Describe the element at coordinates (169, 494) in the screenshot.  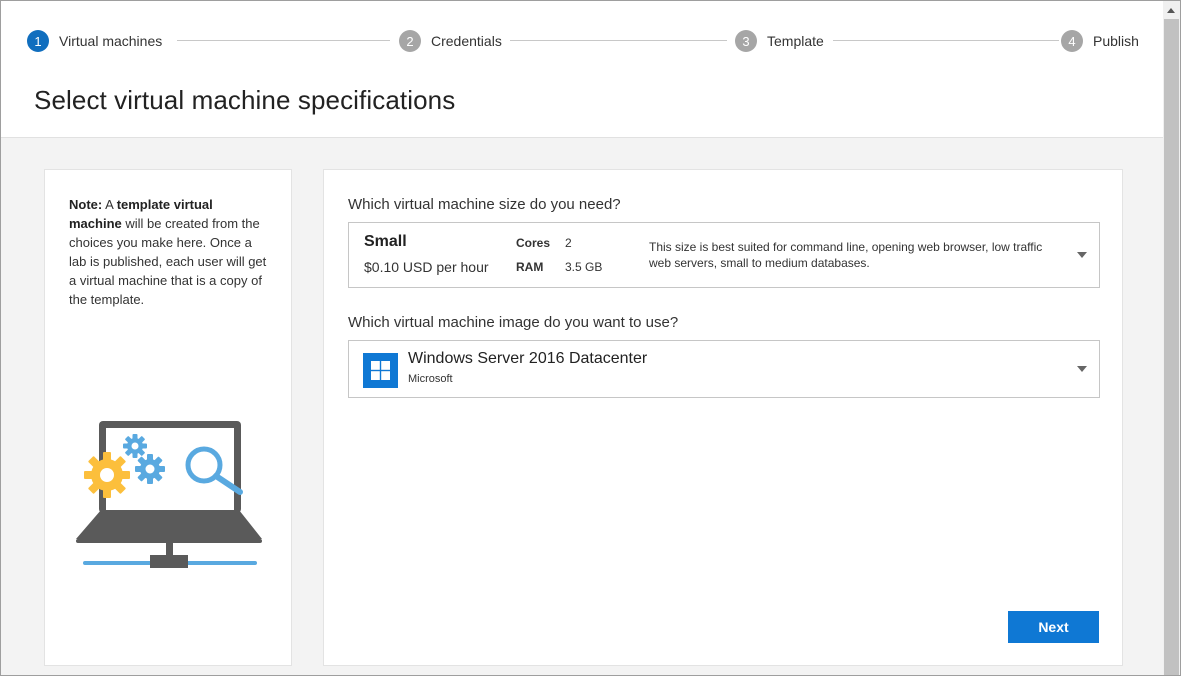
I see `laptop-illustration` at that location.